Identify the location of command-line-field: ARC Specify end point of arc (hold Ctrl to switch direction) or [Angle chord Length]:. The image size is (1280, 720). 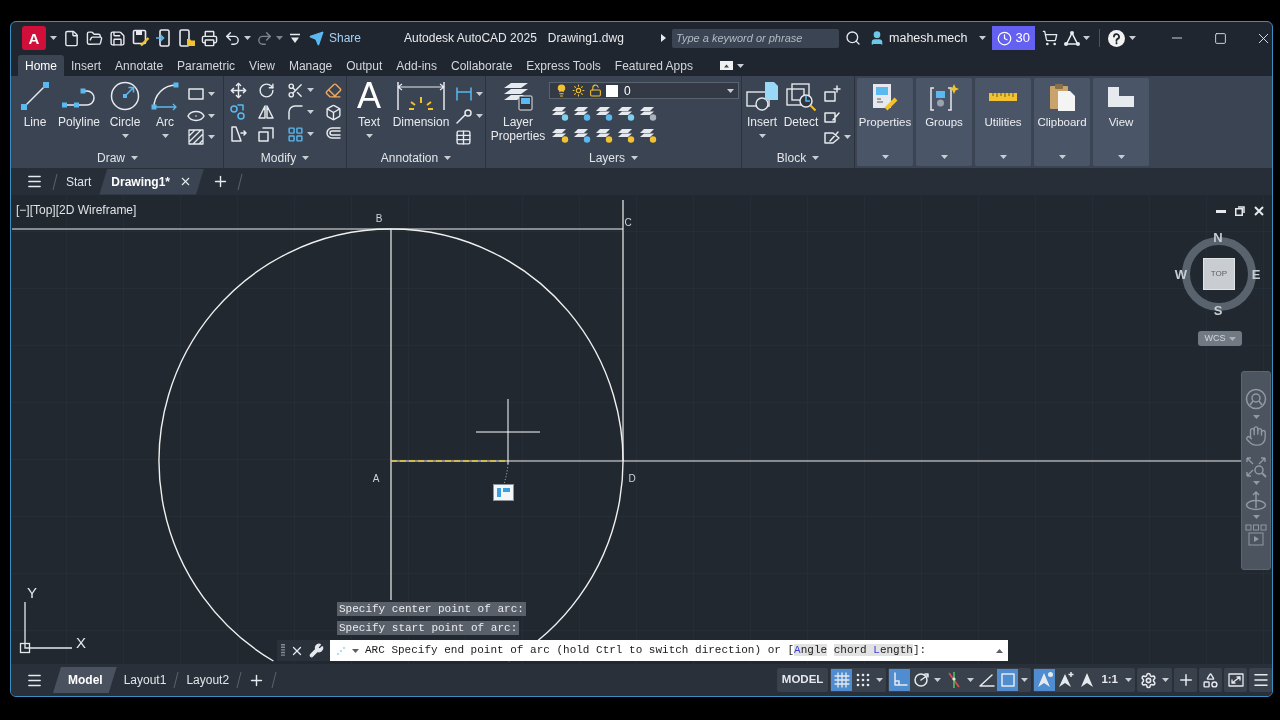
(669, 650).